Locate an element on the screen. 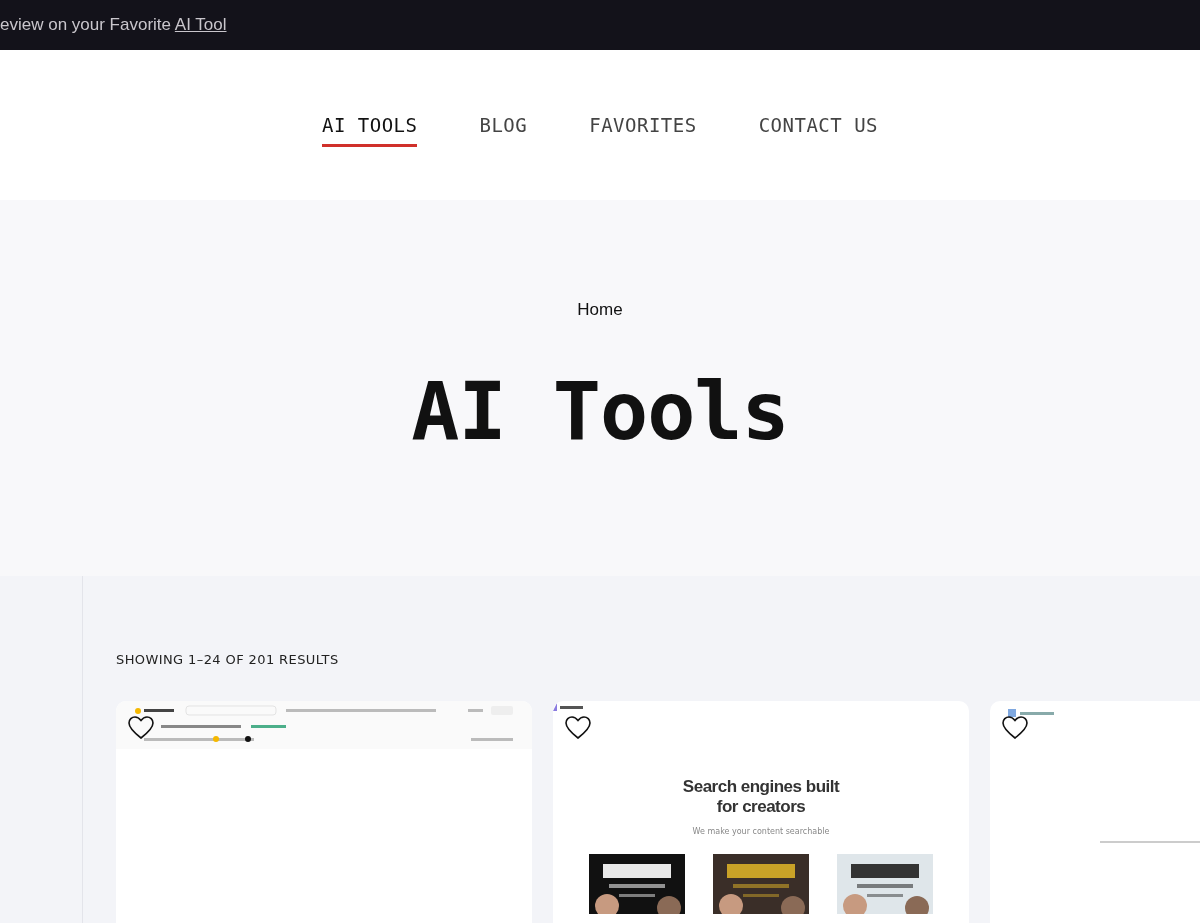 The width and height of the screenshot is (1200, 923). page-title: AI Tools is located at coordinates (600, 411).